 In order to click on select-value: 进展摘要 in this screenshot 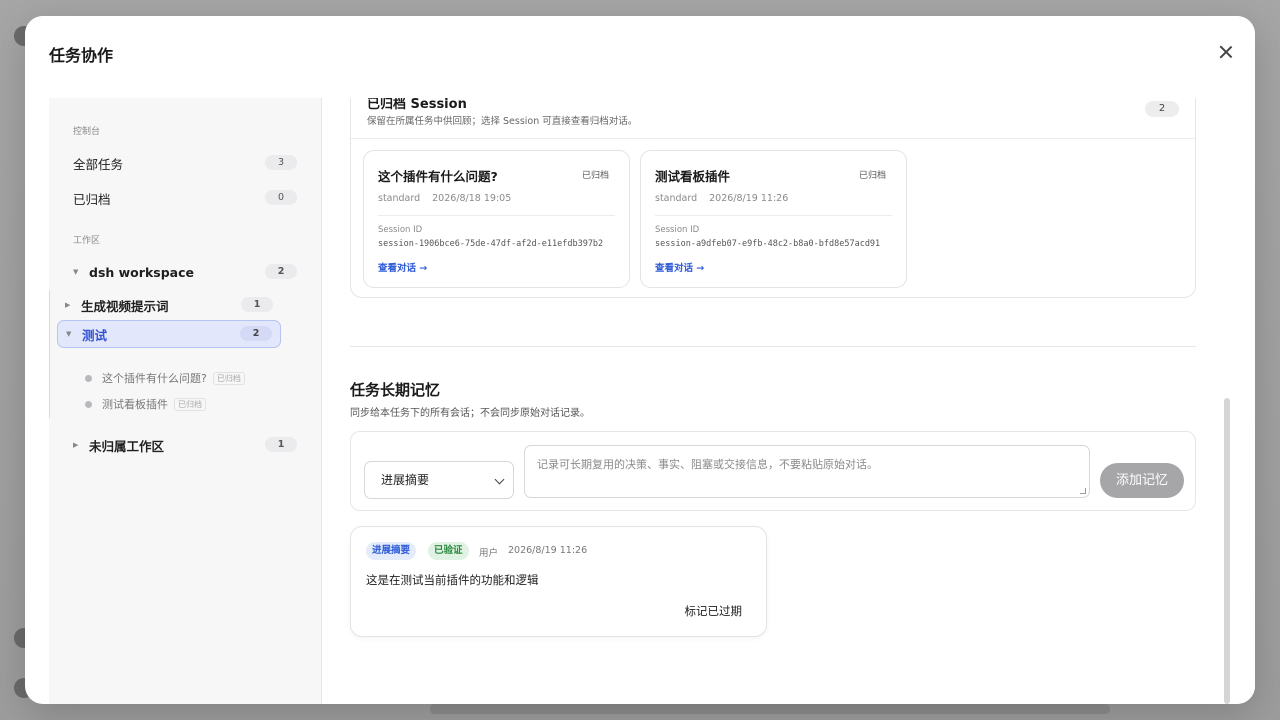, I will do `click(405, 480)`.